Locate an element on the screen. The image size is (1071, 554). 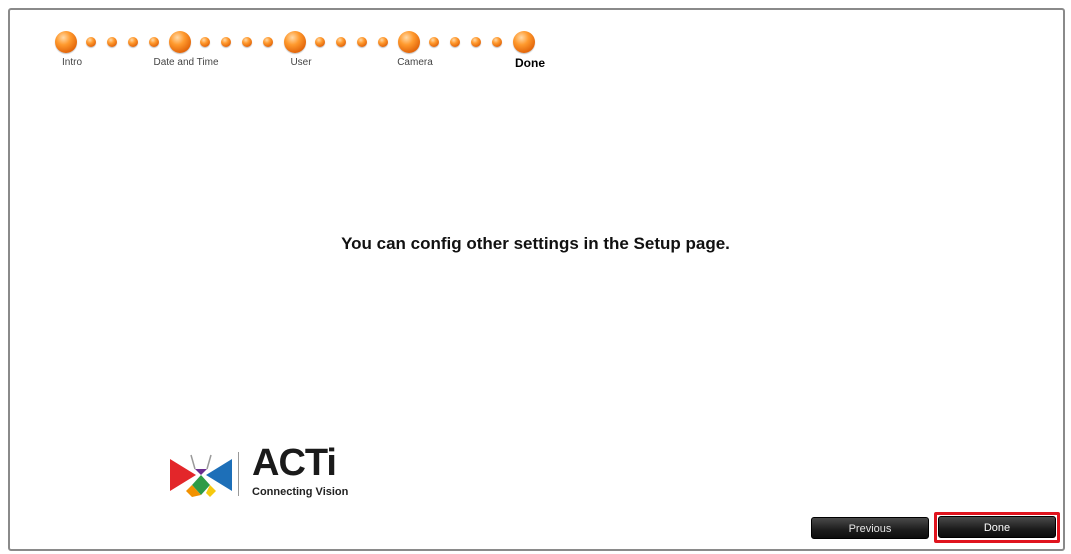
step-dot-camera is located at coordinates (409, 42).